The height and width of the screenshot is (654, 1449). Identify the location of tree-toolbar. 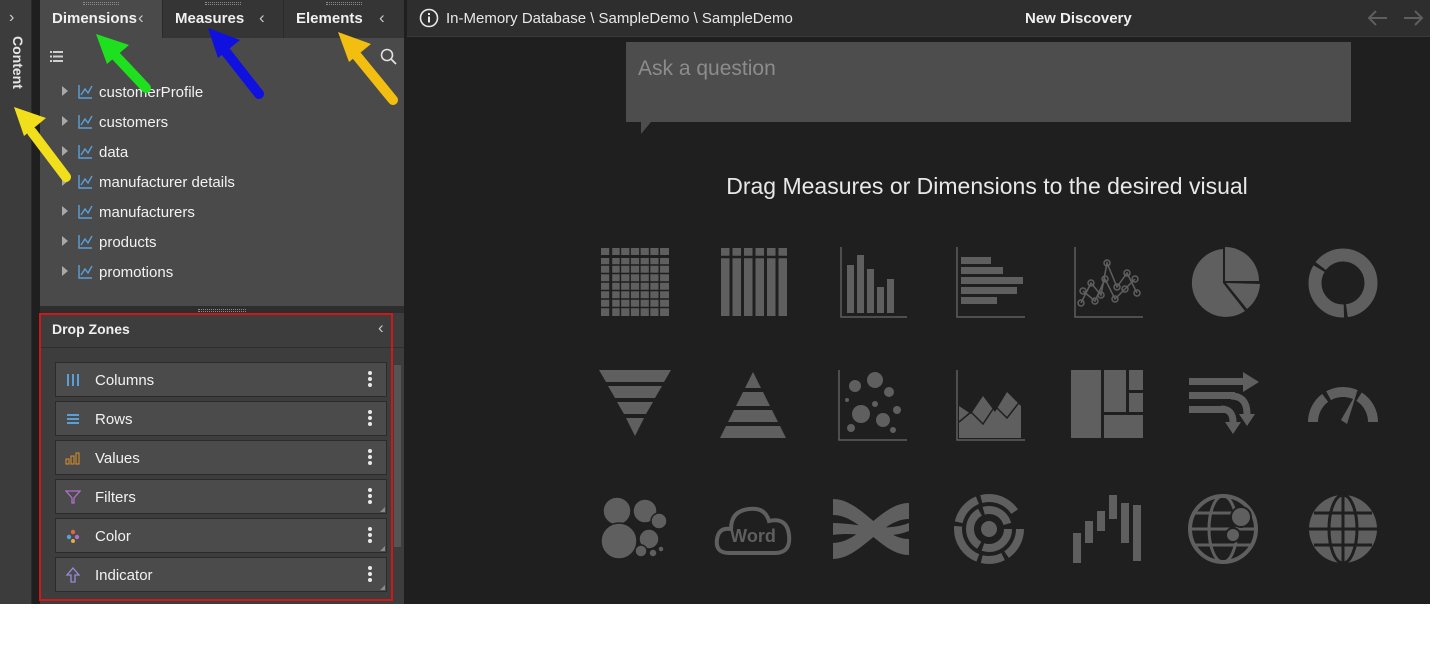
(222, 57).